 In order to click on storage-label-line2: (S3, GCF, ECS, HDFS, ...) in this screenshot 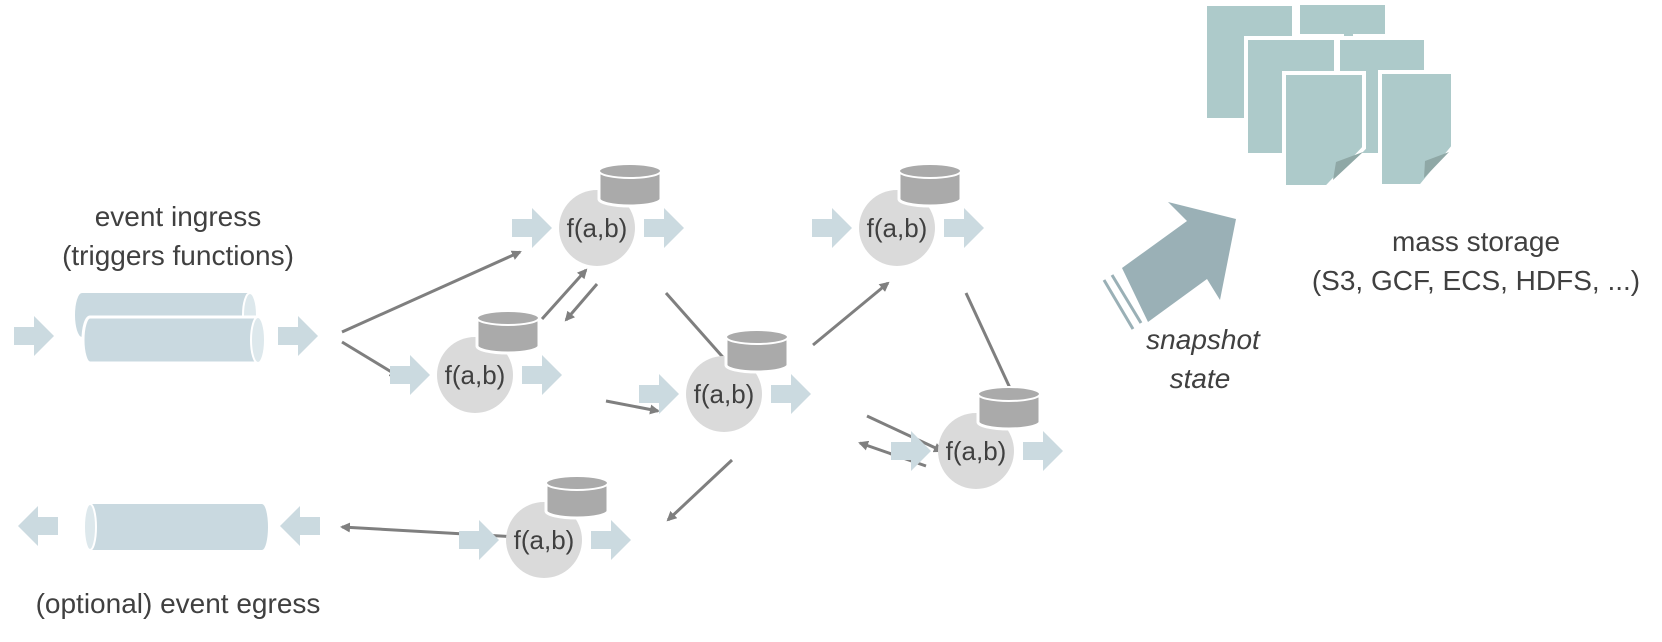, I will do `click(1476, 280)`.